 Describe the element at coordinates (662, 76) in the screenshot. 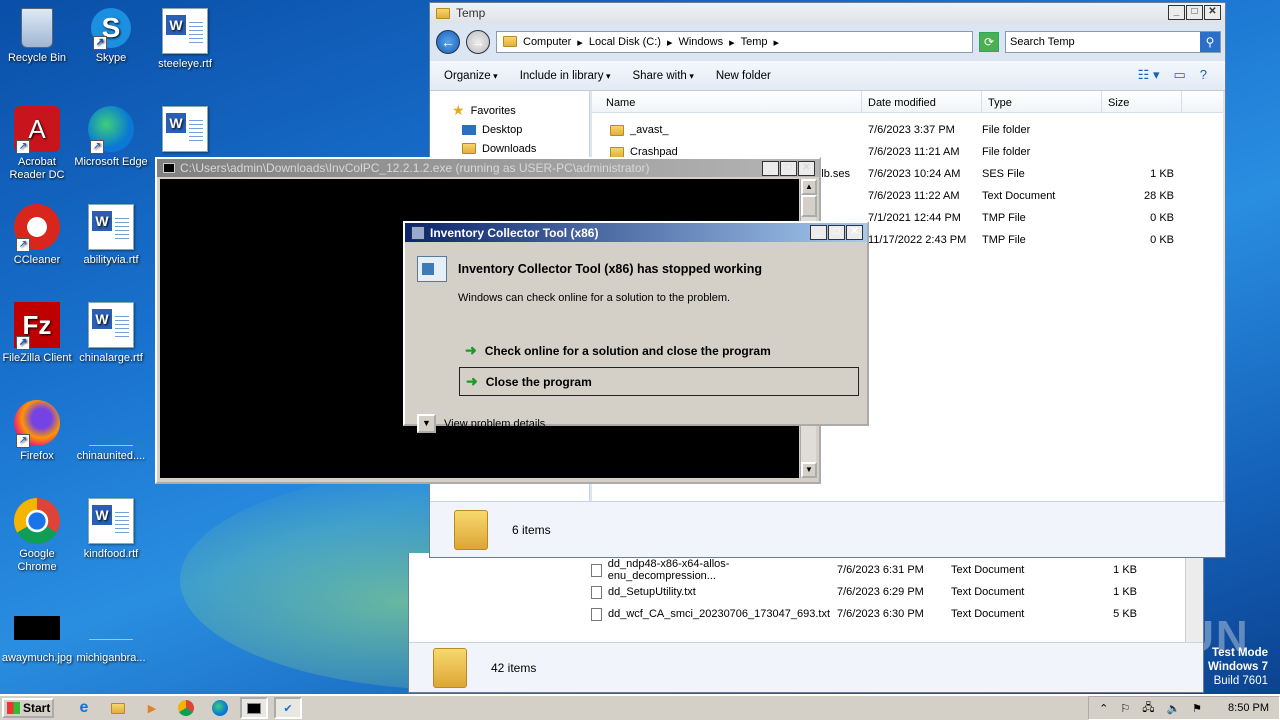

I see `share-with-button: Share with` at that location.